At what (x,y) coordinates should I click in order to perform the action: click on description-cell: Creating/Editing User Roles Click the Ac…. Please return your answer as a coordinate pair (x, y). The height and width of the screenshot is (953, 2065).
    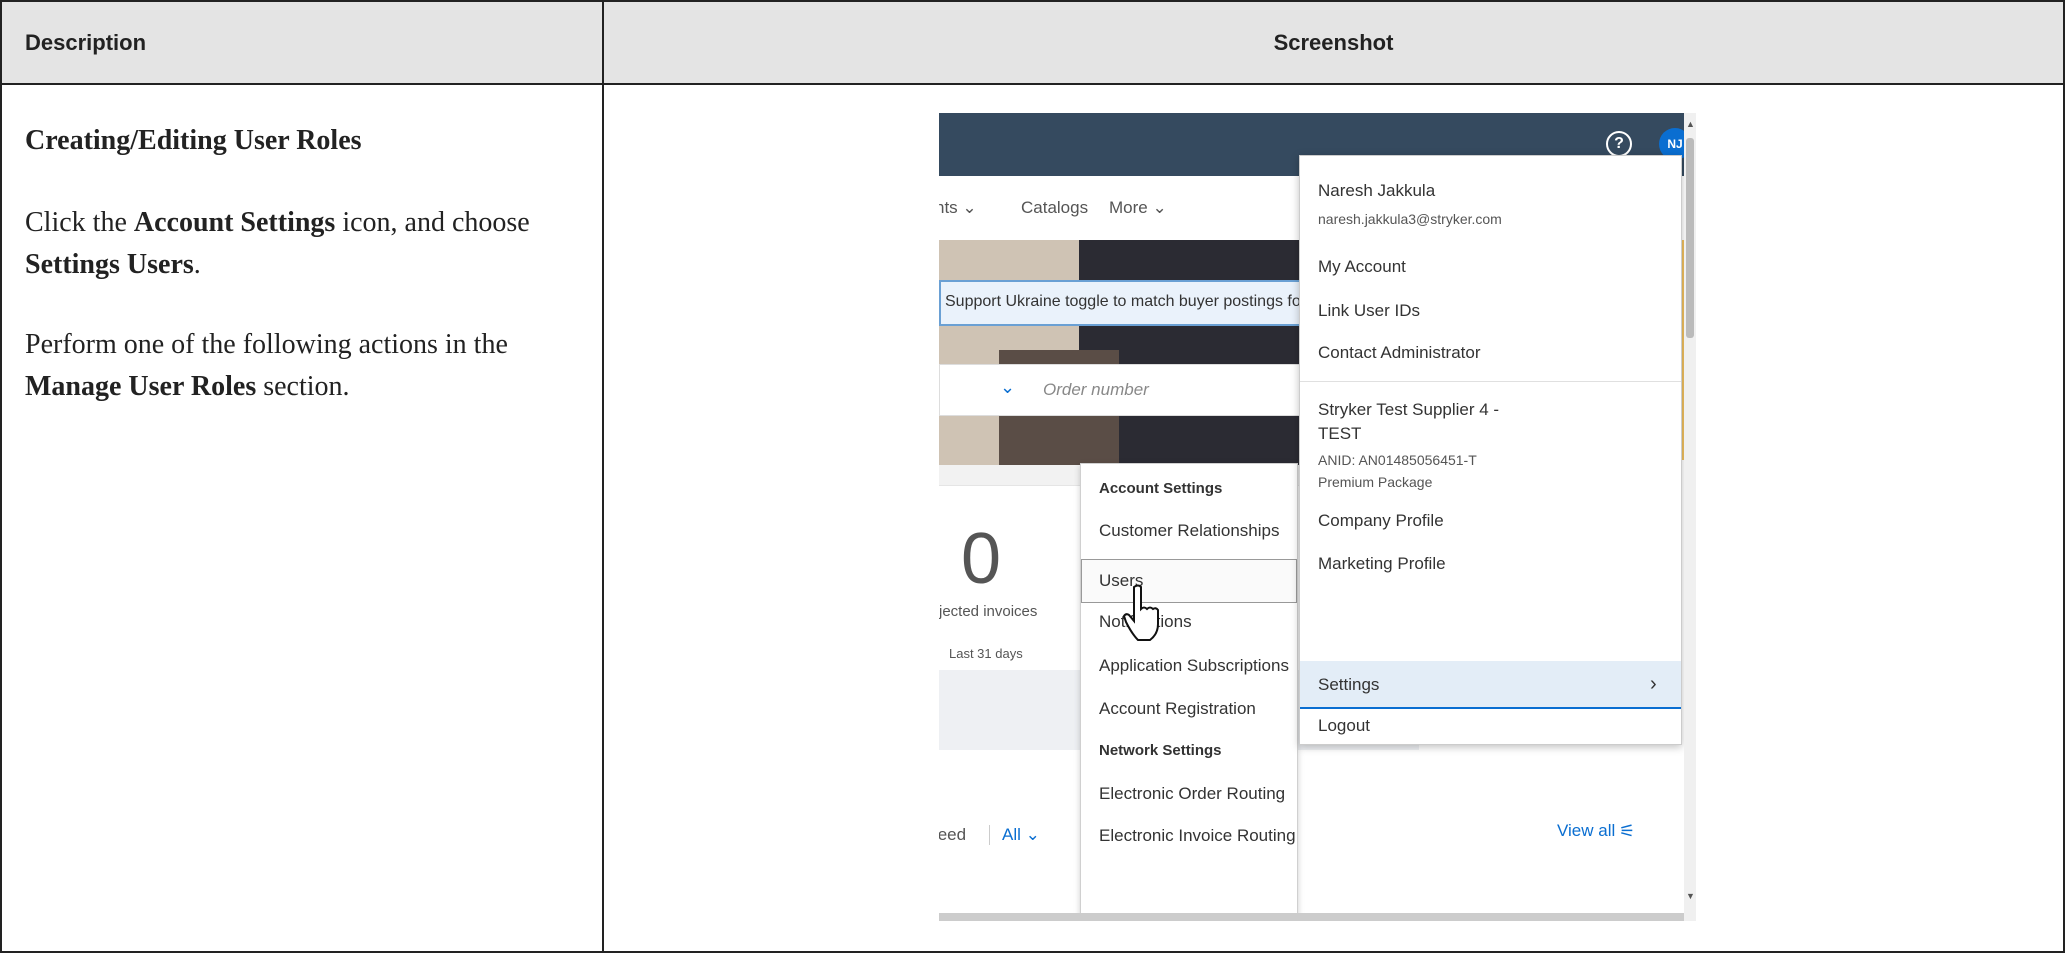
    Looking at the image, I should click on (305, 283).